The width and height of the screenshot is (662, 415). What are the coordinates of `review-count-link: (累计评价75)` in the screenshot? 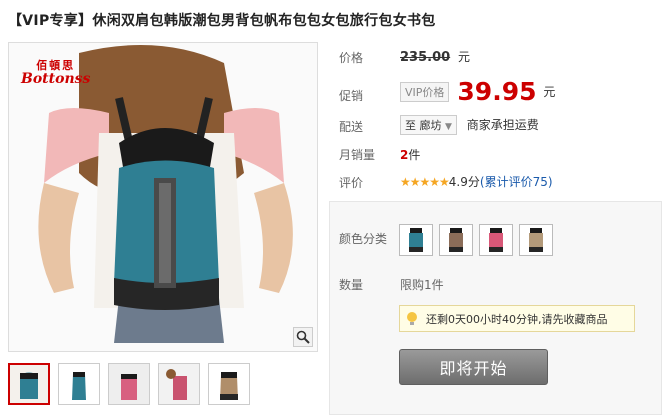 It's located at (516, 182).